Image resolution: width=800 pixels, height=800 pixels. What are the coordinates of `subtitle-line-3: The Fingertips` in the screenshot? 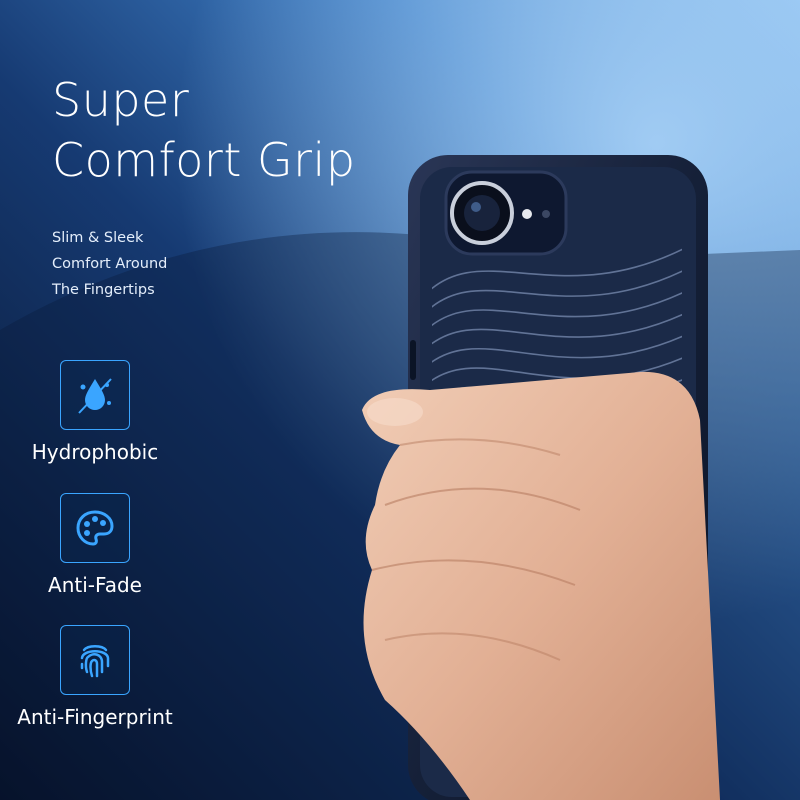 It's located at (103, 290).